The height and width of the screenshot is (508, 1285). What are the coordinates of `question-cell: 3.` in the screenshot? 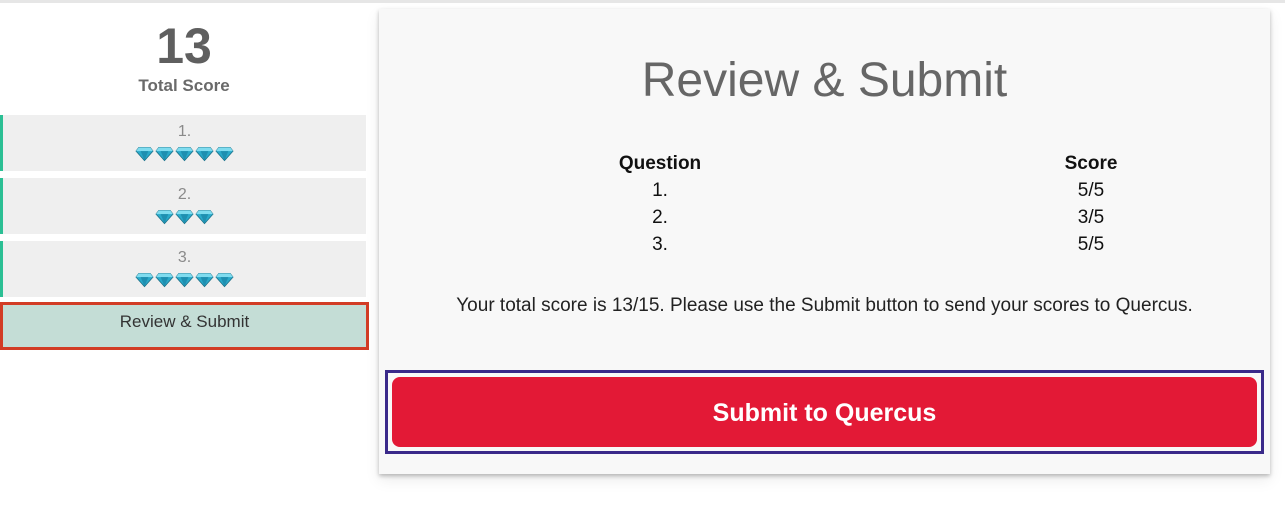 It's located at (660, 244).